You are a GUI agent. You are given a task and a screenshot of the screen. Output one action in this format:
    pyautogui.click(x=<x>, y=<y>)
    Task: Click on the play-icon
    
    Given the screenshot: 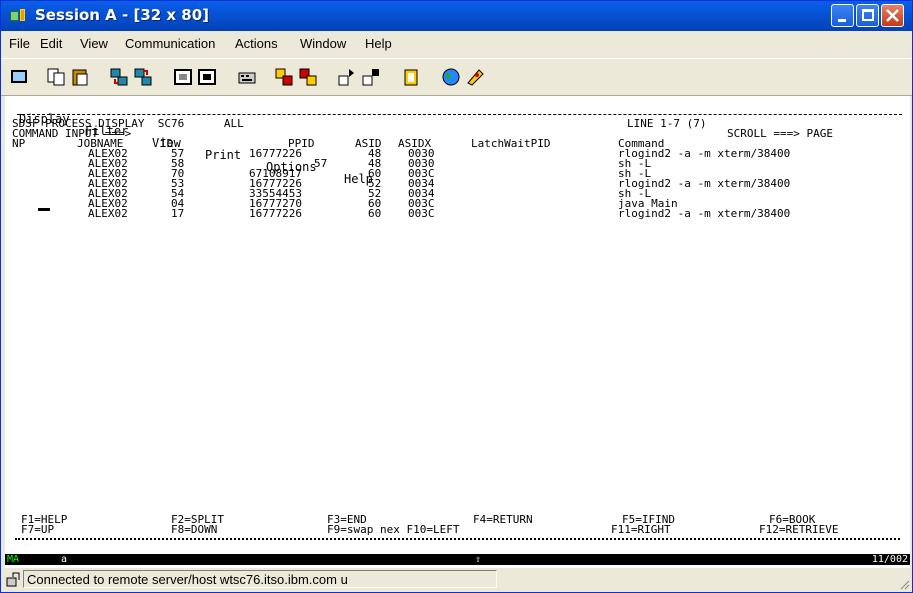 What is the action you would take?
    pyautogui.click(x=347, y=77)
    